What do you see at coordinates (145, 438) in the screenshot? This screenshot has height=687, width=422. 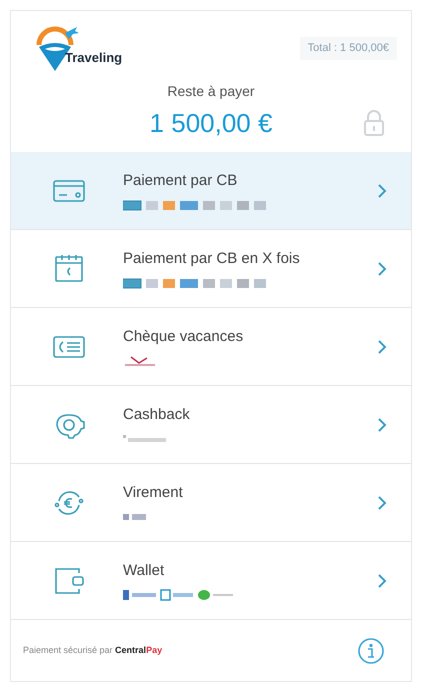 I see `cashback-brand-drawing` at bounding box center [145, 438].